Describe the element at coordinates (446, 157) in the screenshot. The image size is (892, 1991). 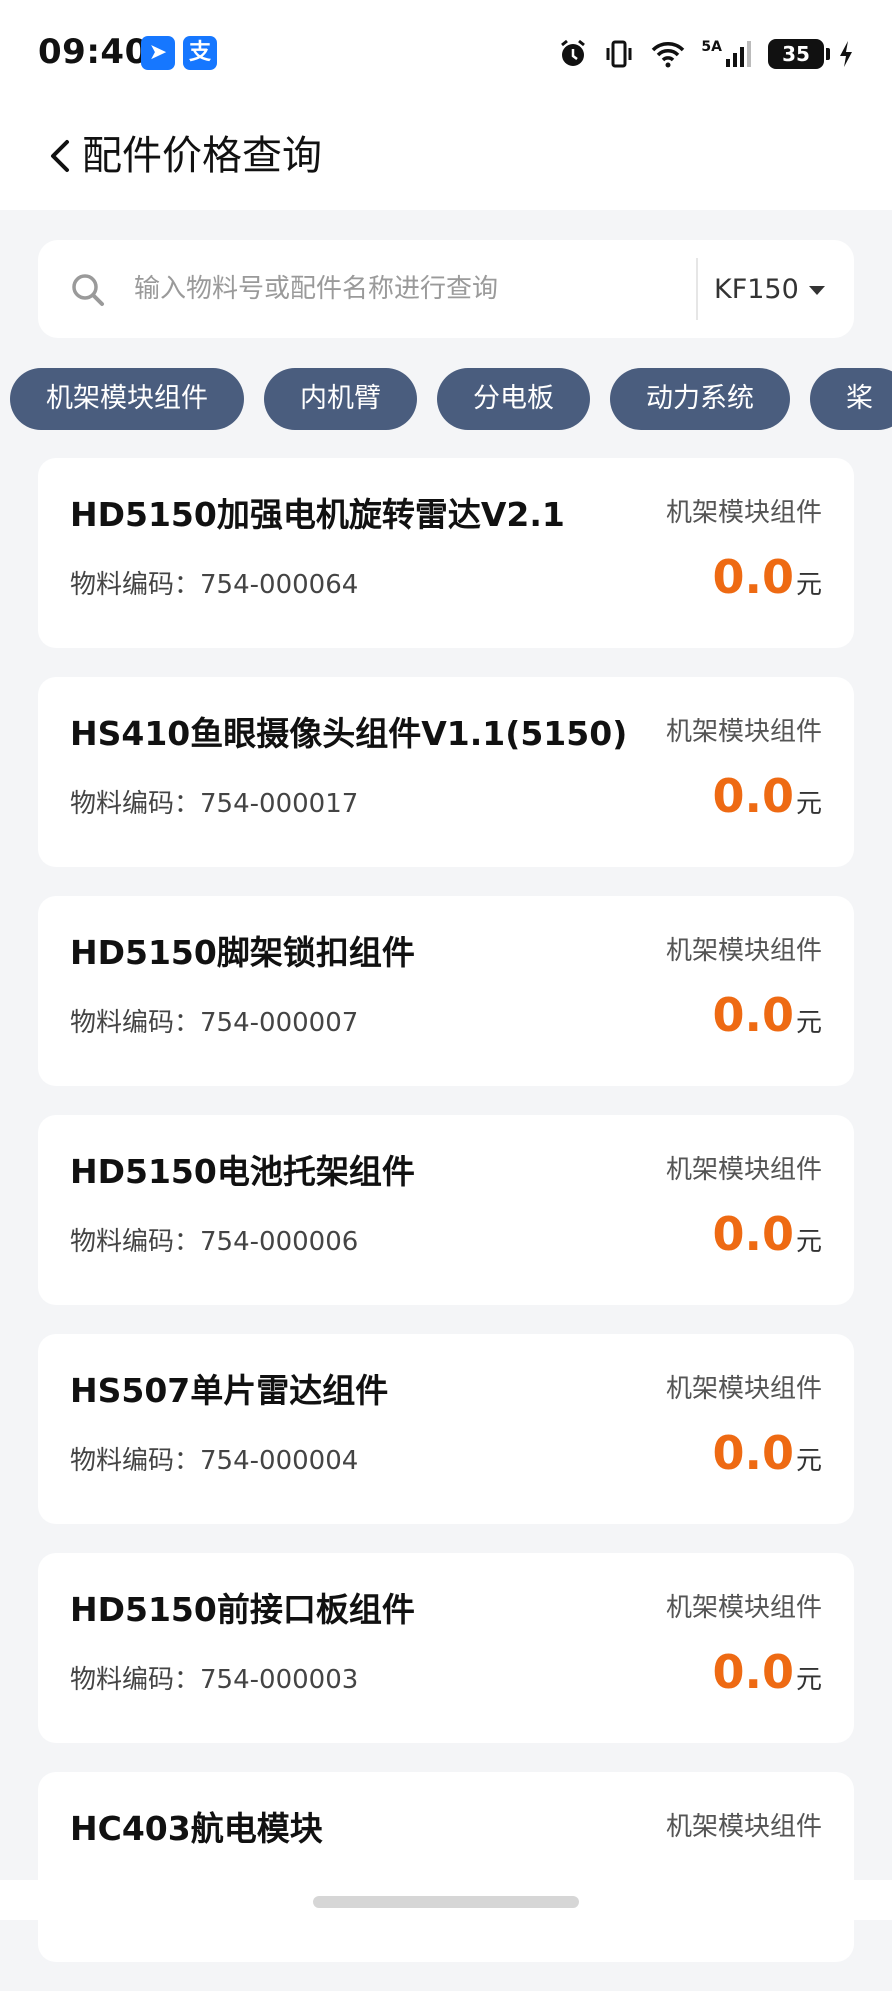
I see `nav-bar: 配件价格查询` at that location.